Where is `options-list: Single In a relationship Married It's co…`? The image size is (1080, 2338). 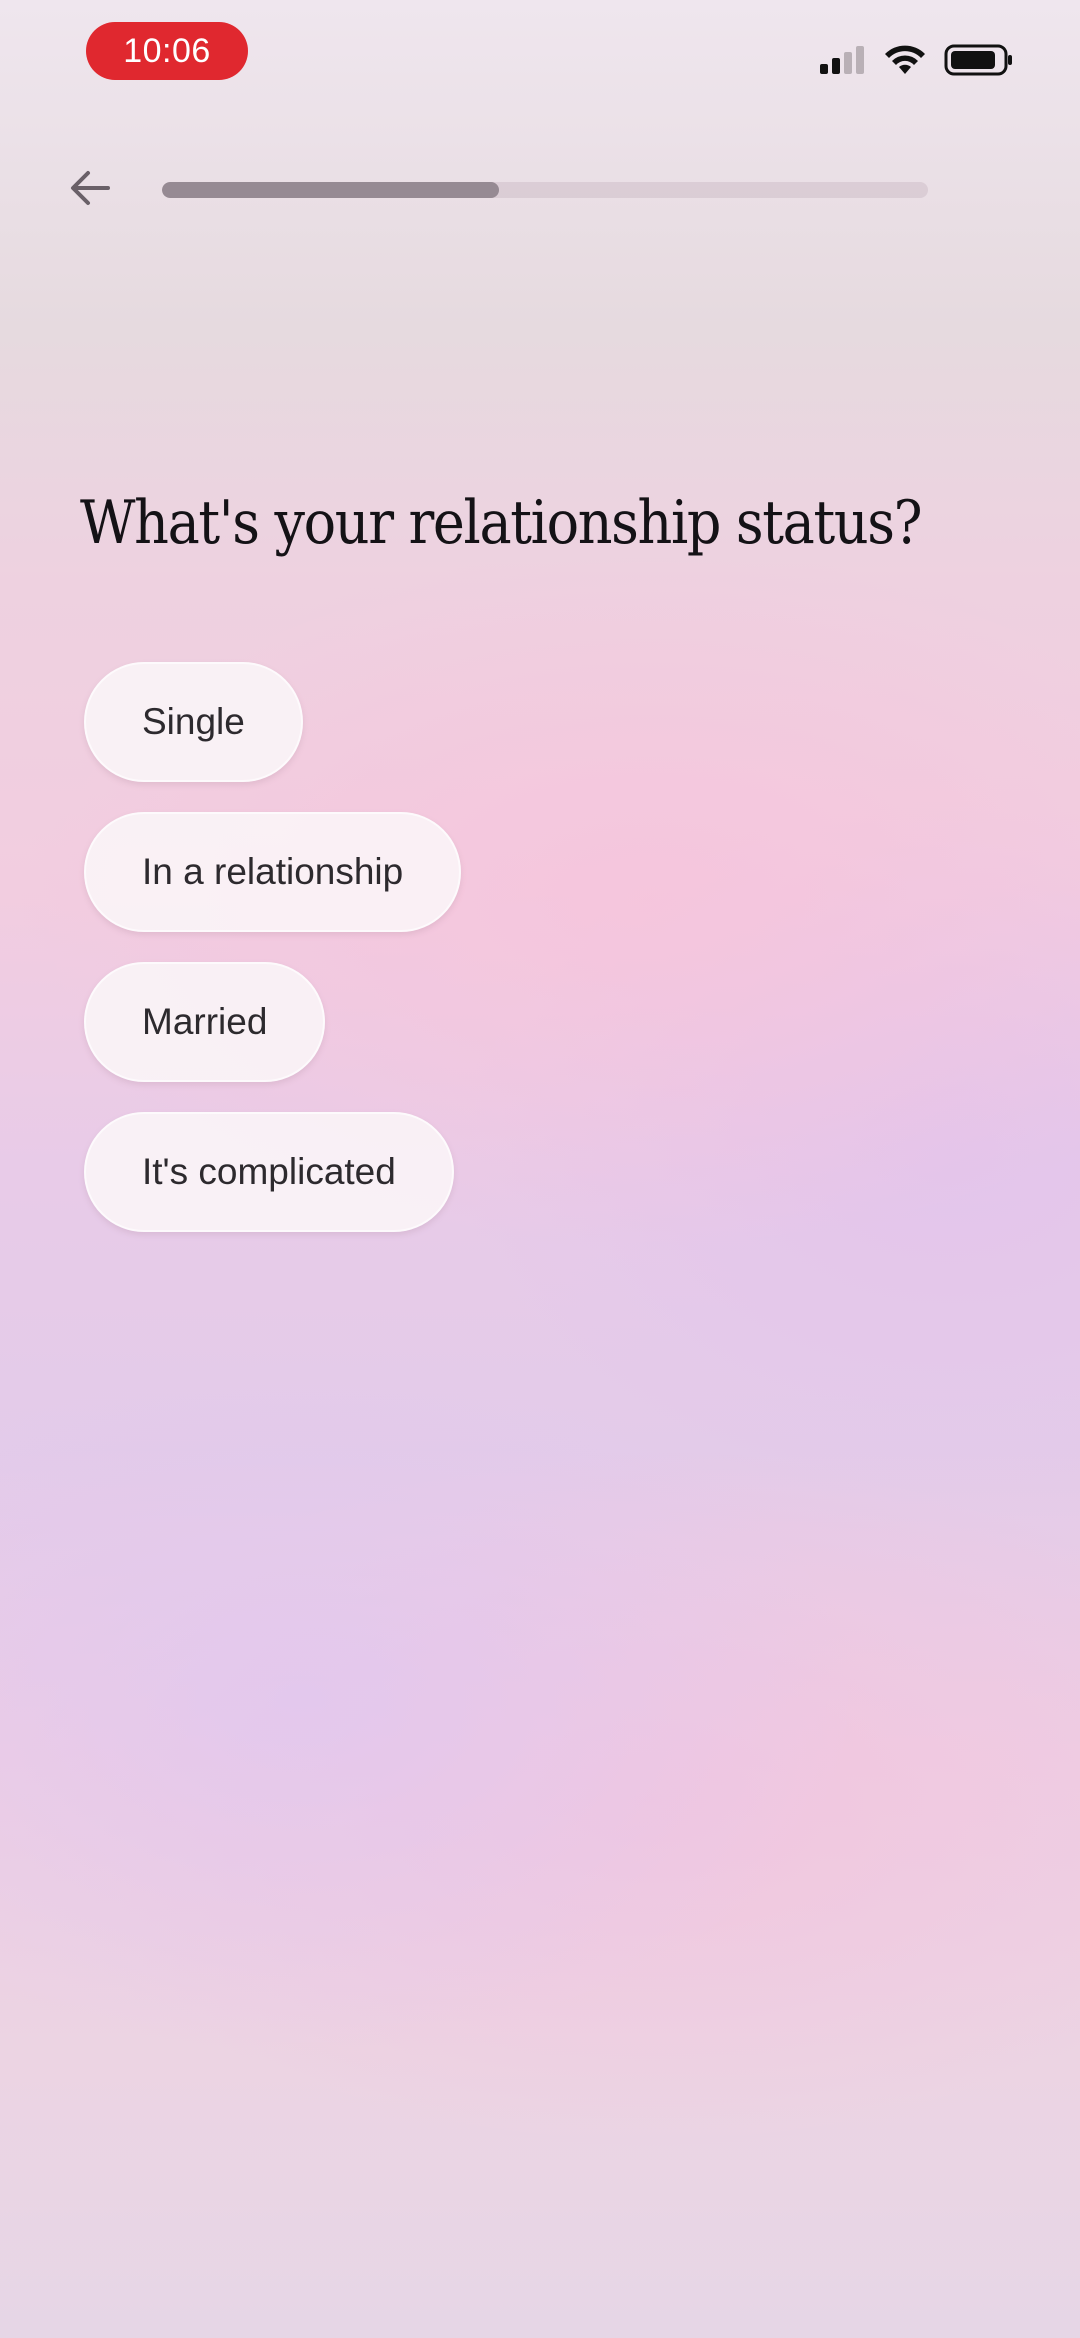
options-list: Single In a relationship Married It's co… is located at coordinates (273, 947).